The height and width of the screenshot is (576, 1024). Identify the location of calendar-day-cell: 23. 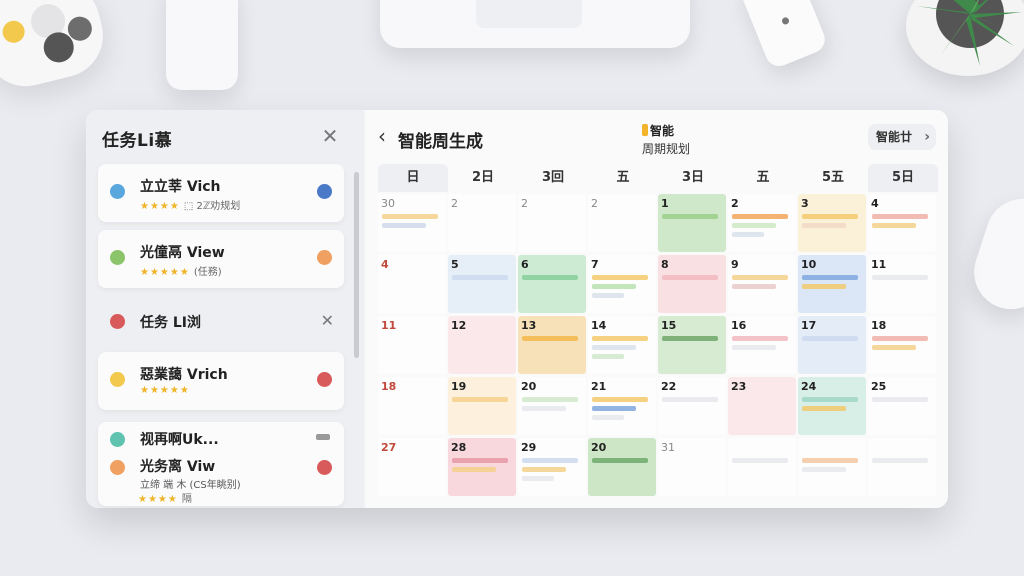
(762, 406).